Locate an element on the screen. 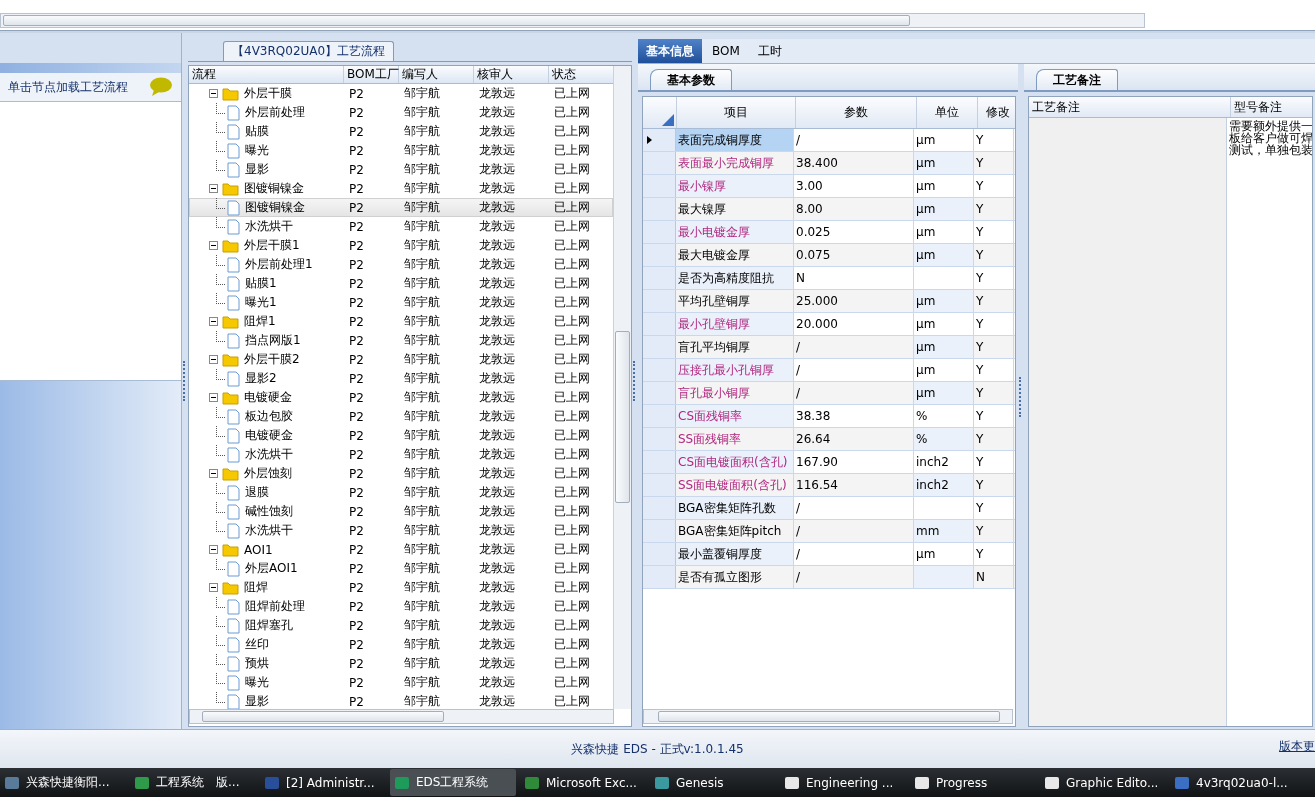 The height and width of the screenshot is (797, 1315). taskbar-button: Genesis is located at coordinates (713, 782).